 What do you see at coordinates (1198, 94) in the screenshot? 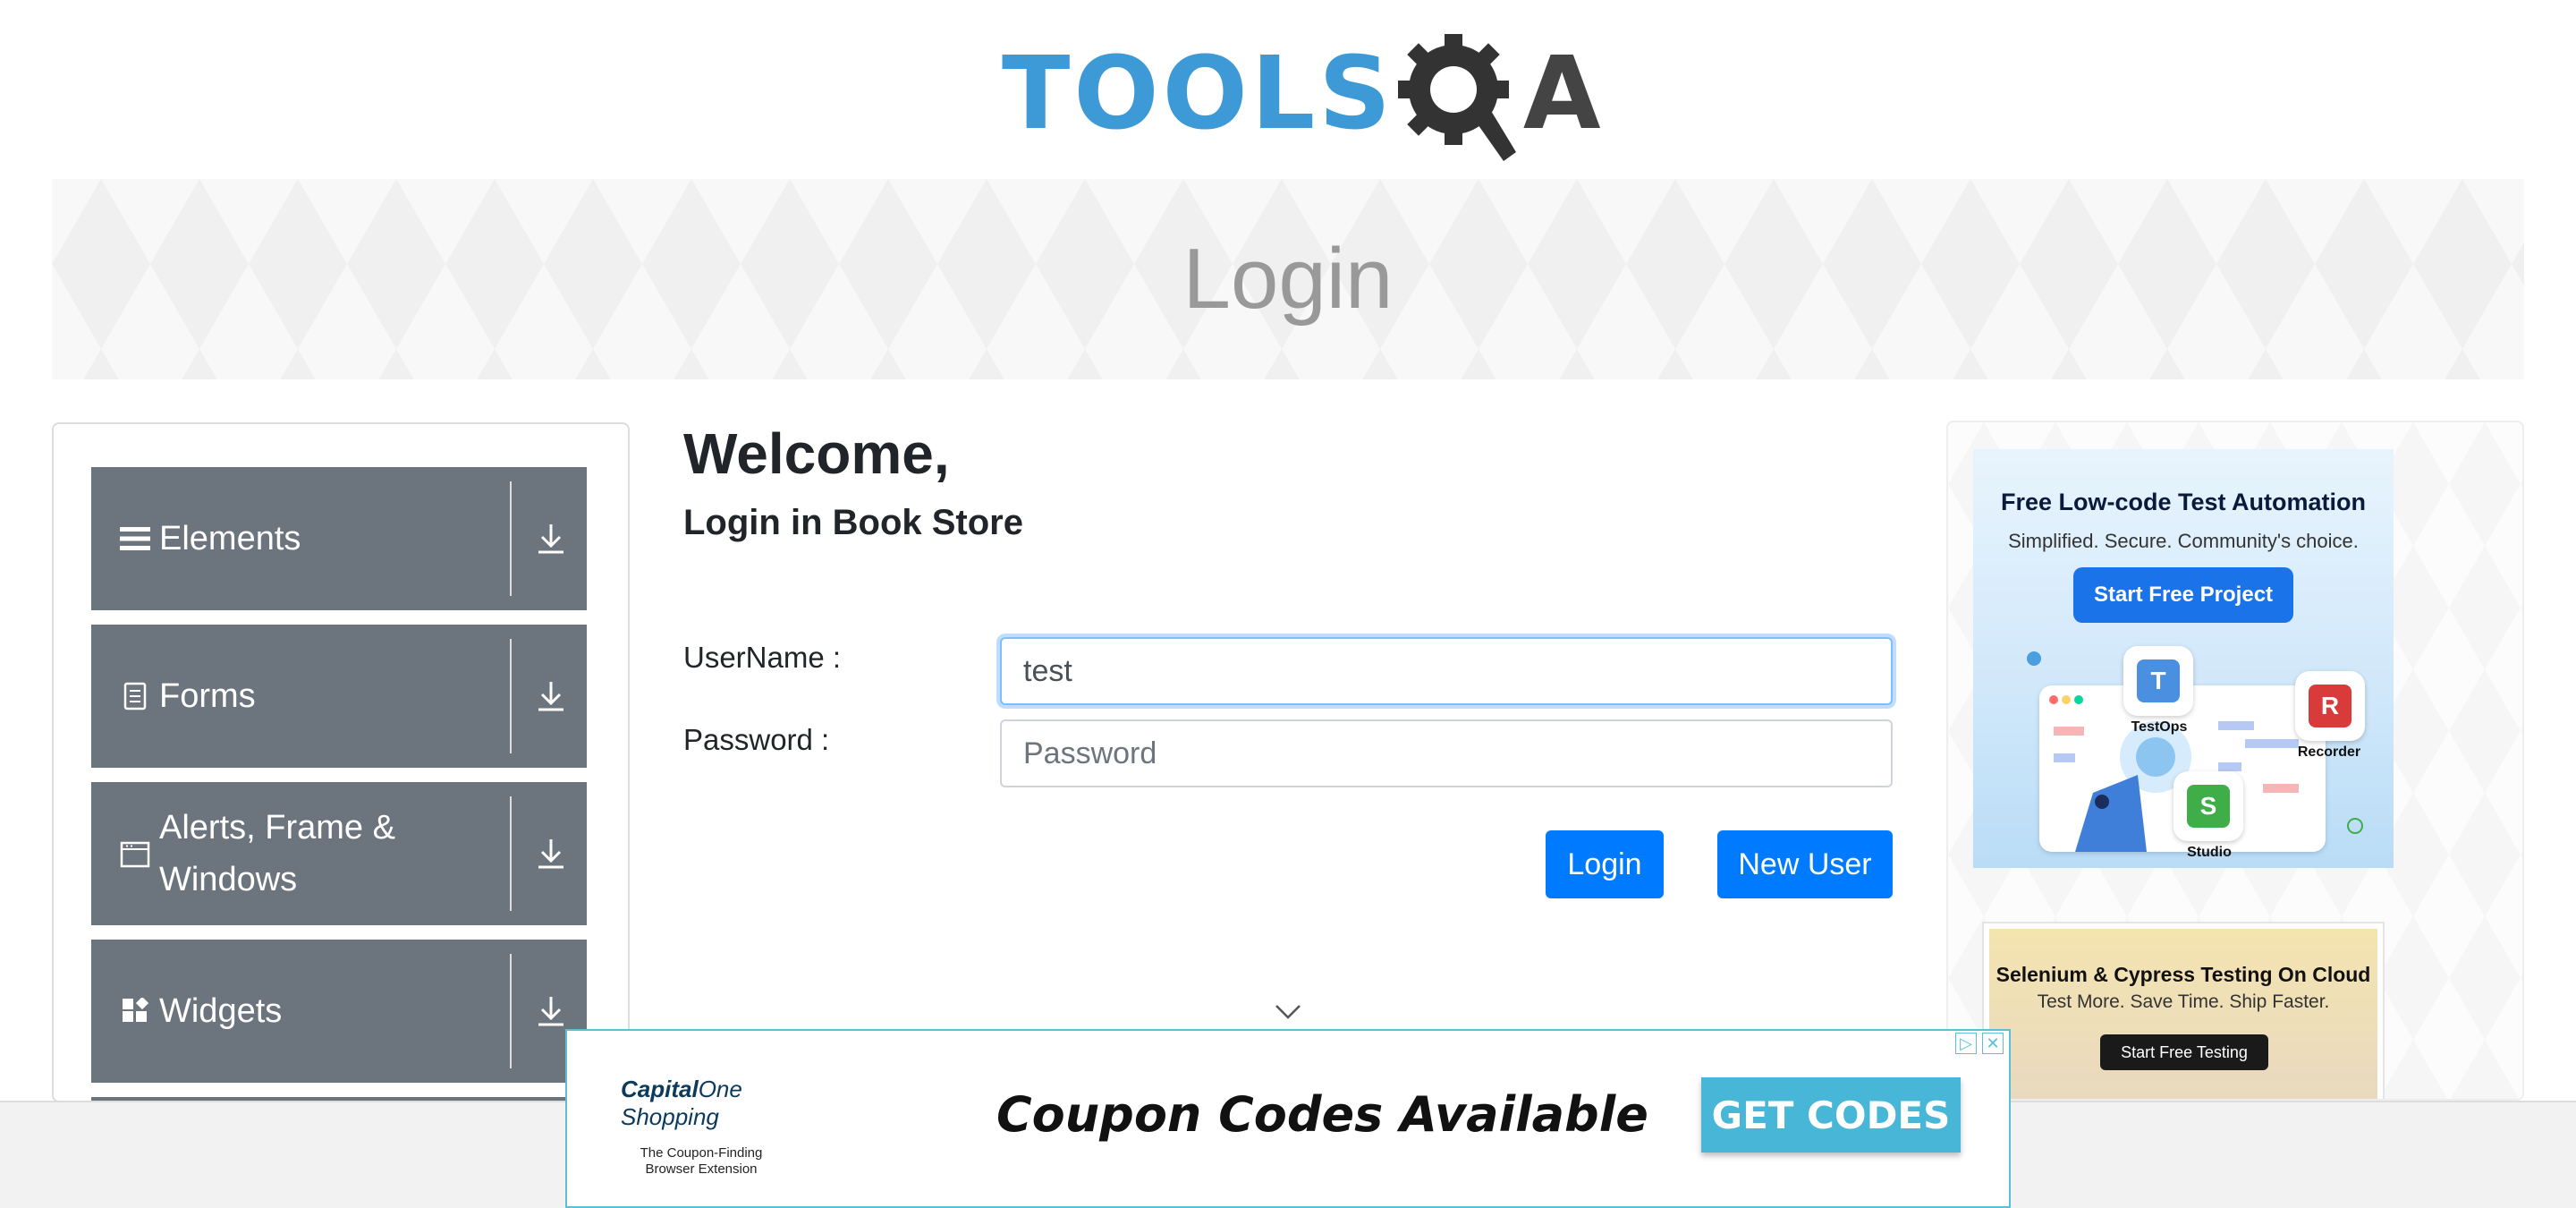
I see `logo-text: TOOLS` at bounding box center [1198, 94].